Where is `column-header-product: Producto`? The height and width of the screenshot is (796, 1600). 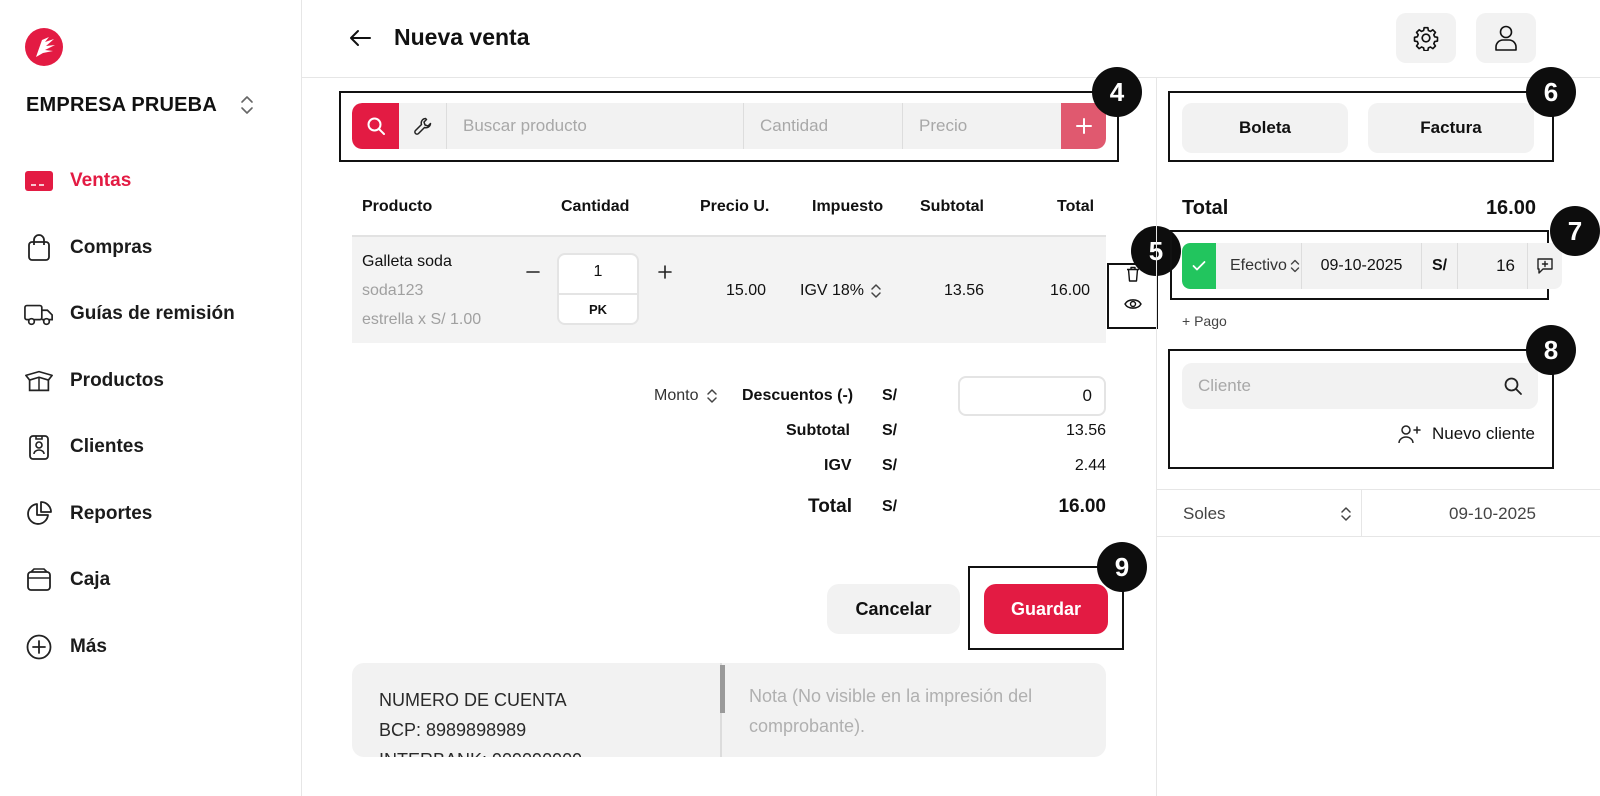 column-header-product: Producto is located at coordinates (397, 206).